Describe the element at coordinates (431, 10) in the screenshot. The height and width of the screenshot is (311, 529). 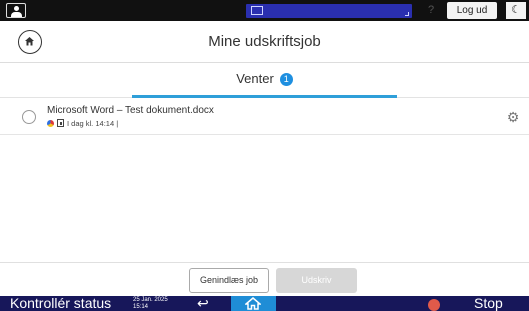
I see `help-icon: ?` at that location.